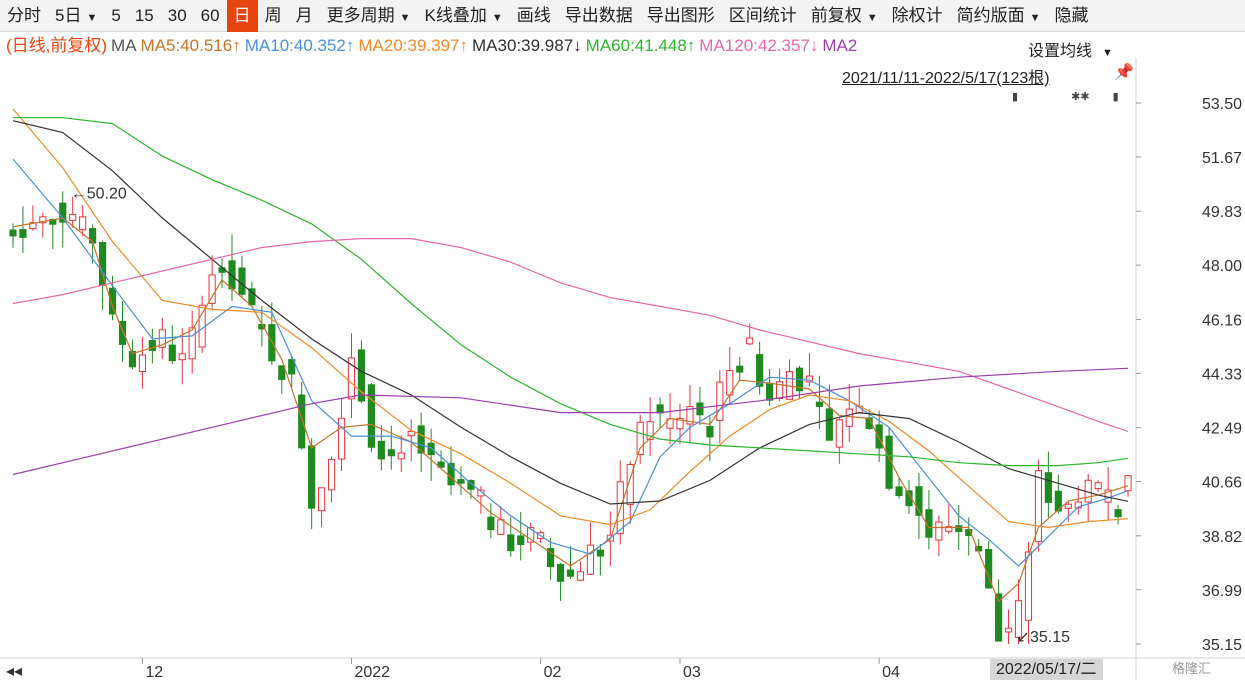 Image resolution: width=1245 pixels, height=680 pixels. I want to click on toolbar-item-label: 周, so click(273, 15).